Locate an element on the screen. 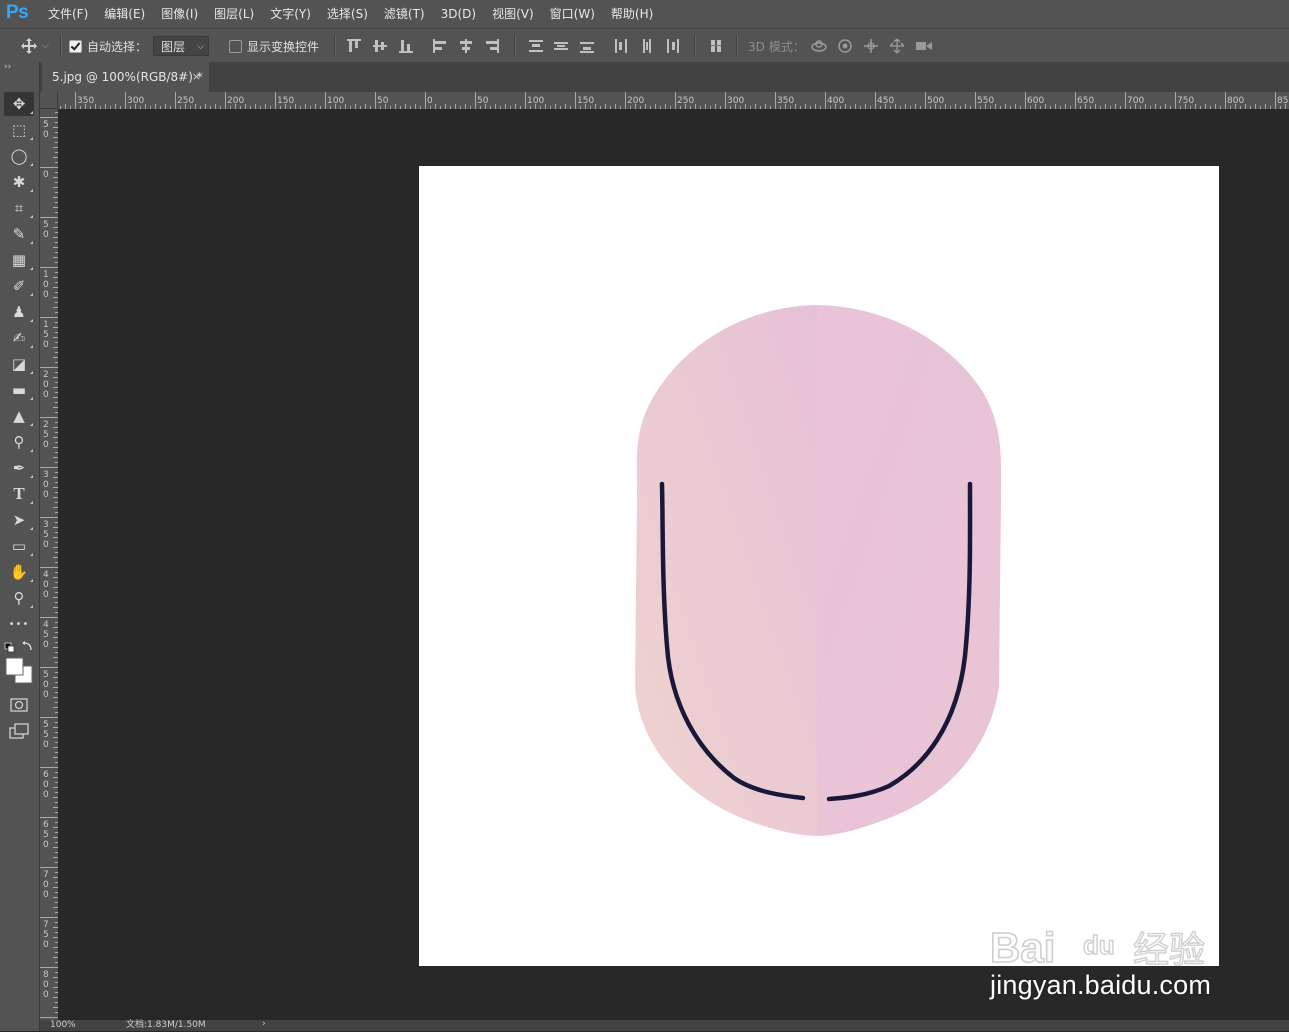 The width and height of the screenshot is (1289, 1032). auto-select-checkbox: 自动选择： is located at coordinates (108, 46).